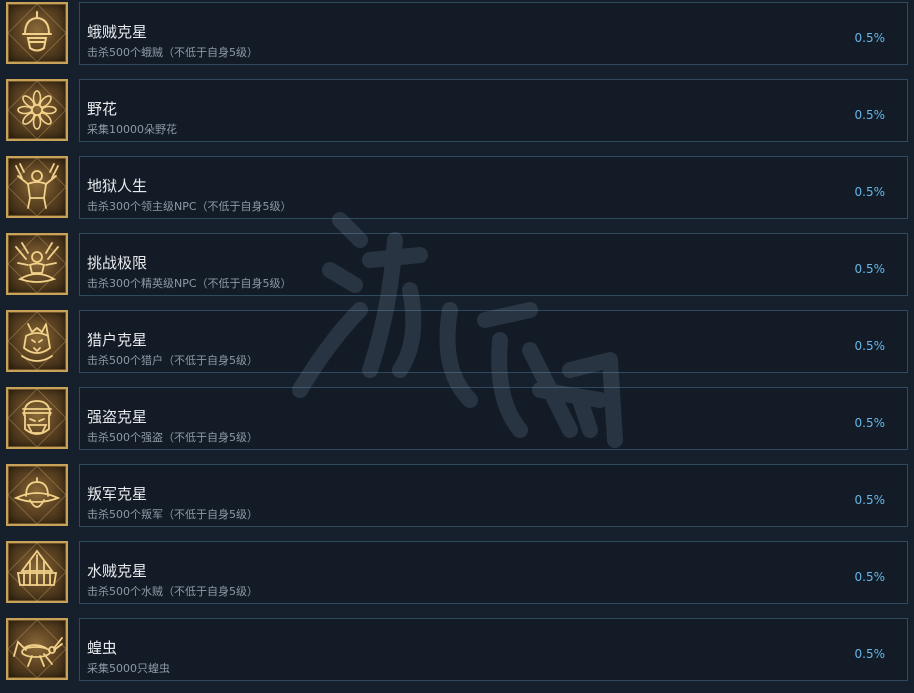  What do you see at coordinates (117, 571) in the screenshot?
I see `achievement-title: 水贼克星` at bounding box center [117, 571].